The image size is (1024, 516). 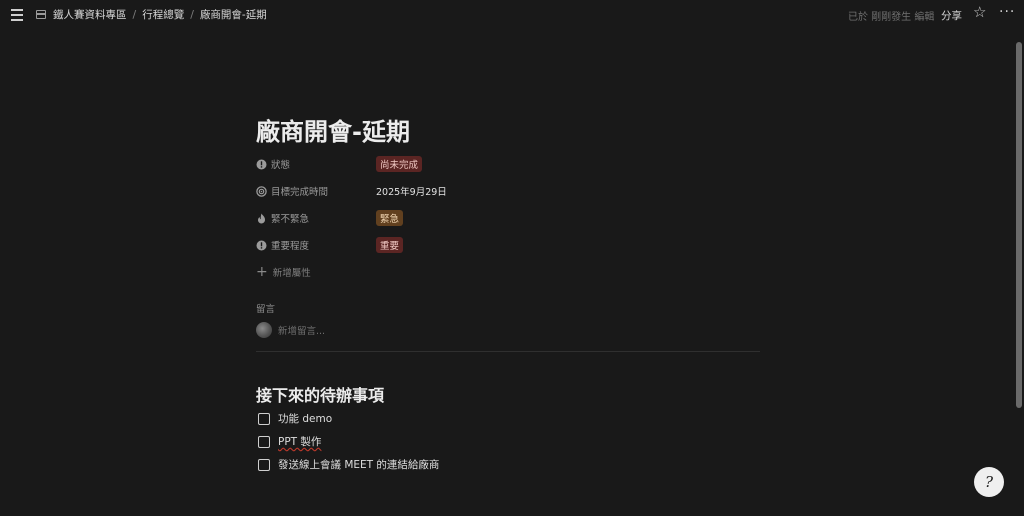 I want to click on todo-item: PPT 製作, so click(x=289, y=441).